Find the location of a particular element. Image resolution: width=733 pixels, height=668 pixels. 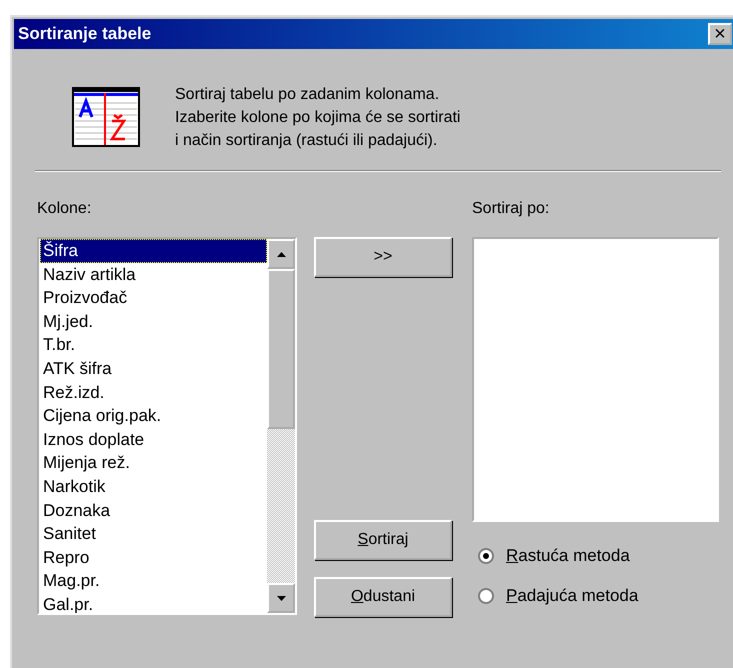

close-button: × is located at coordinates (720, 34).